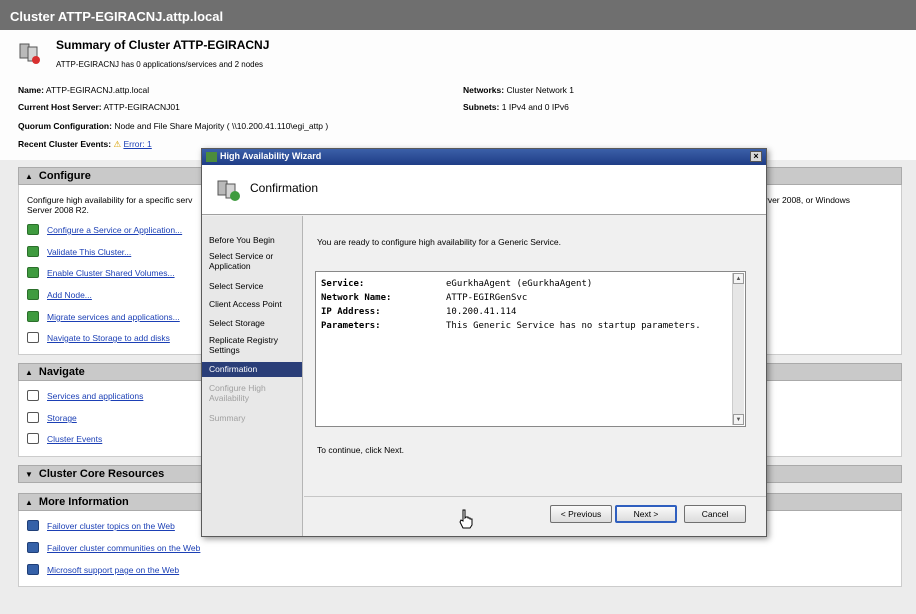 The width and height of the screenshot is (916, 614). What do you see at coordinates (211, 157) in the screenshot?
I see `wizard-app-icon` at bounding box center [211, 157].